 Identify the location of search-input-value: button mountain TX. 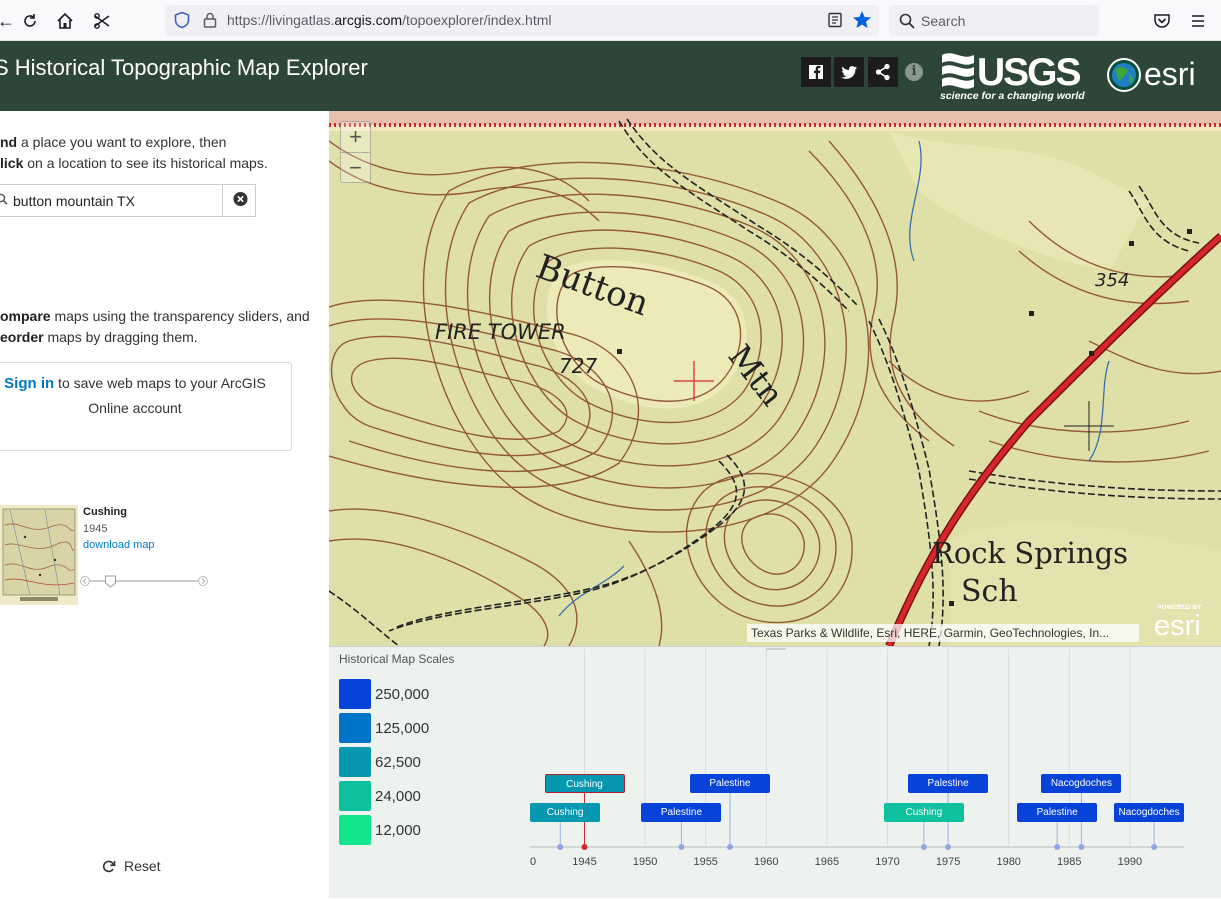
(74, 201).